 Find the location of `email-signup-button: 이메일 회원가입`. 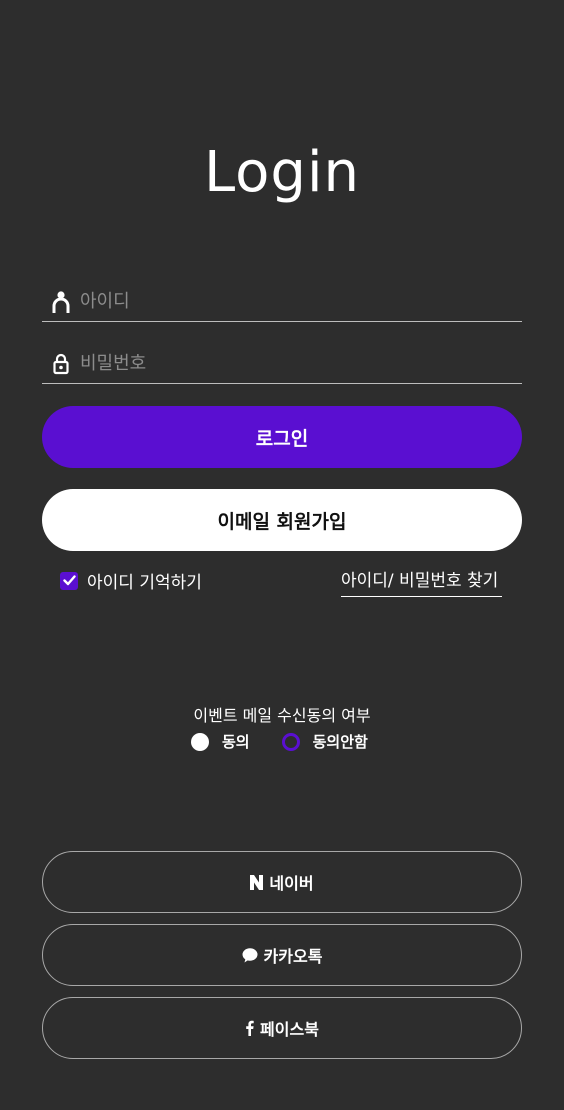

email-signup-button: 이메일 회원가입 is located at coordinates (282, 520).